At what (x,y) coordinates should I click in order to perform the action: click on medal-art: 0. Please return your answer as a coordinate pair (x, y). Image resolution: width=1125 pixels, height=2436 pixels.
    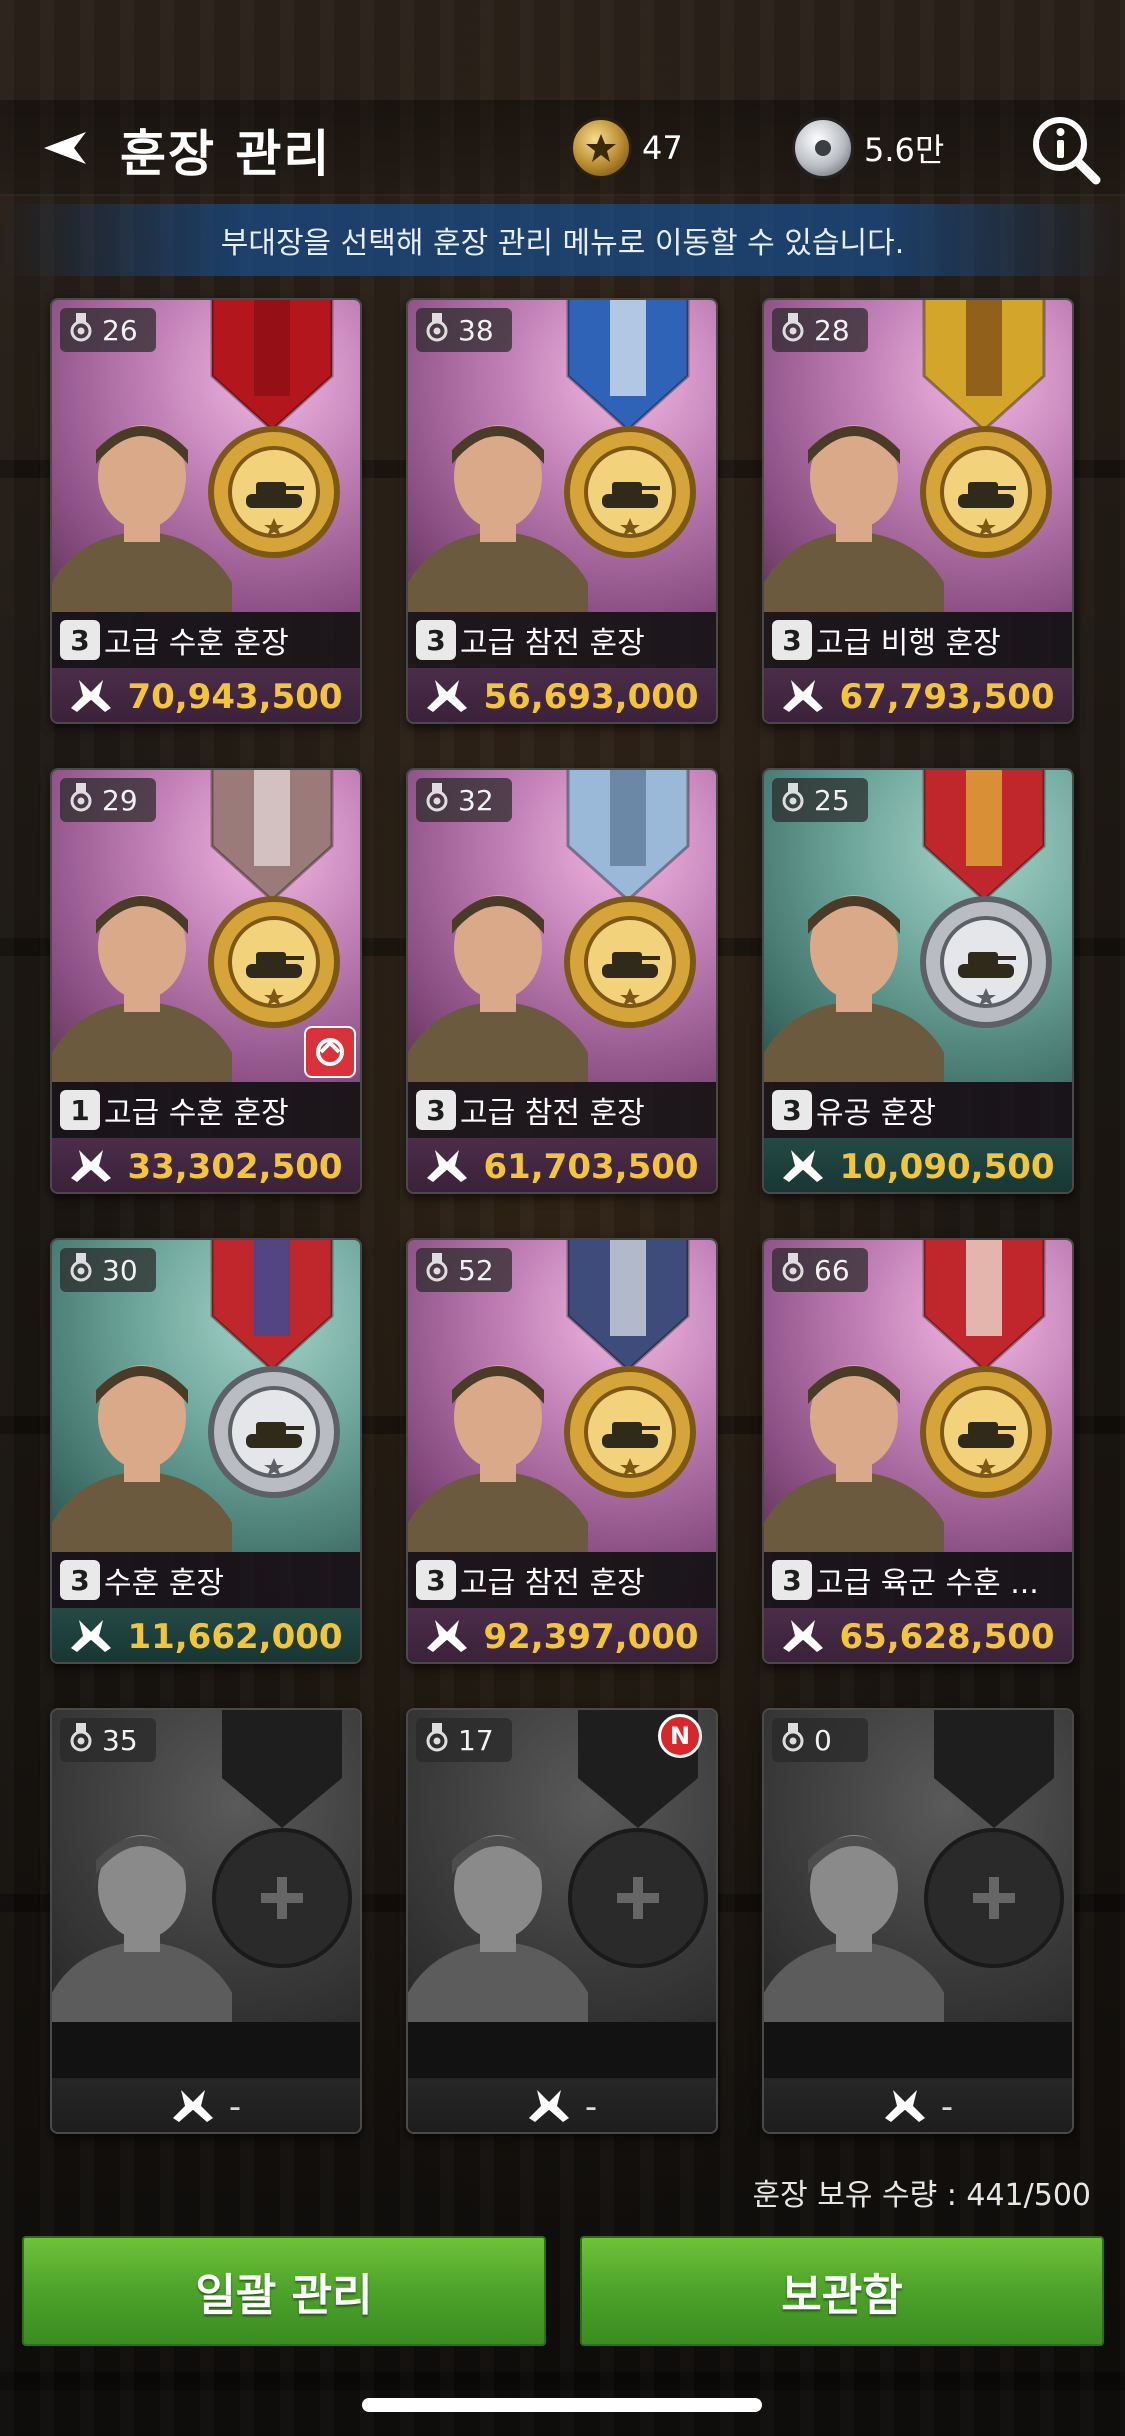
    Looking at the image, I should click on (918, 1866).